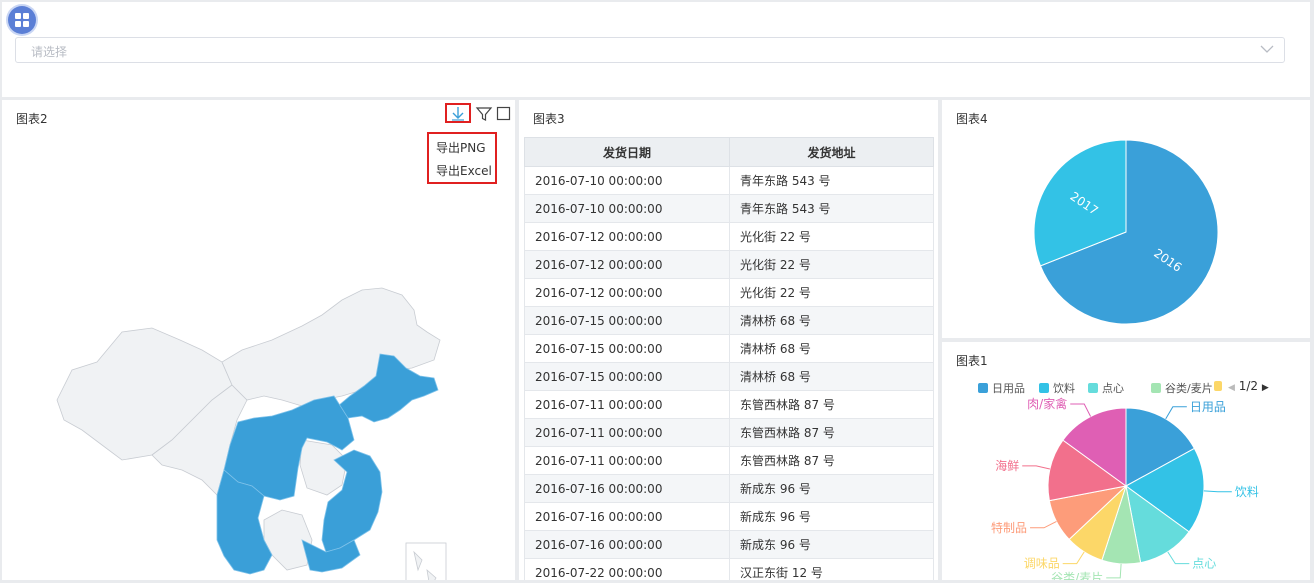  Describe the element at coordinates (831, 569) in the screenshot. I see `cell-ship-address: 汉正东街 12 号` at that location.